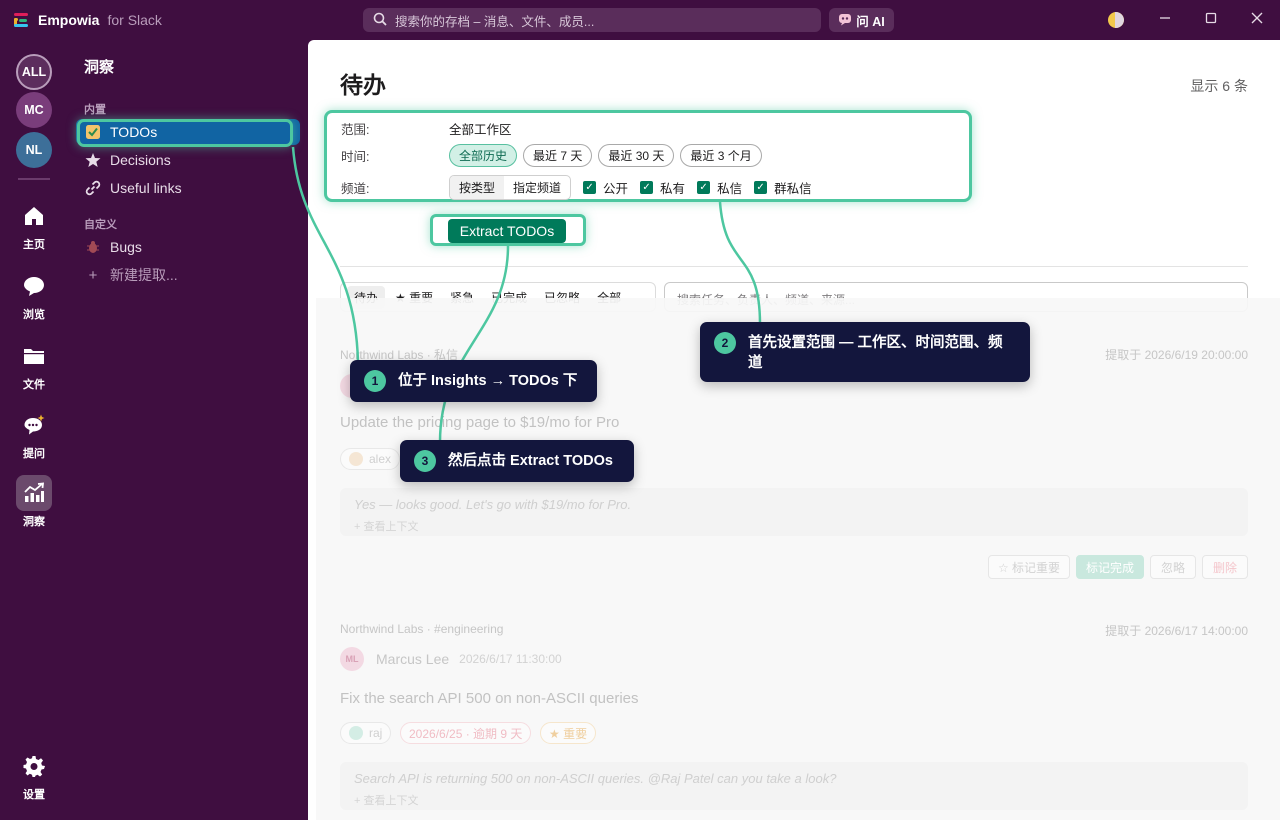 The image size is (1280, 820). What do you see at coordinates (605, 187) in the screenshot?
I see `checkbox-public: ✓ 公开` at bounding box center [605, 187].